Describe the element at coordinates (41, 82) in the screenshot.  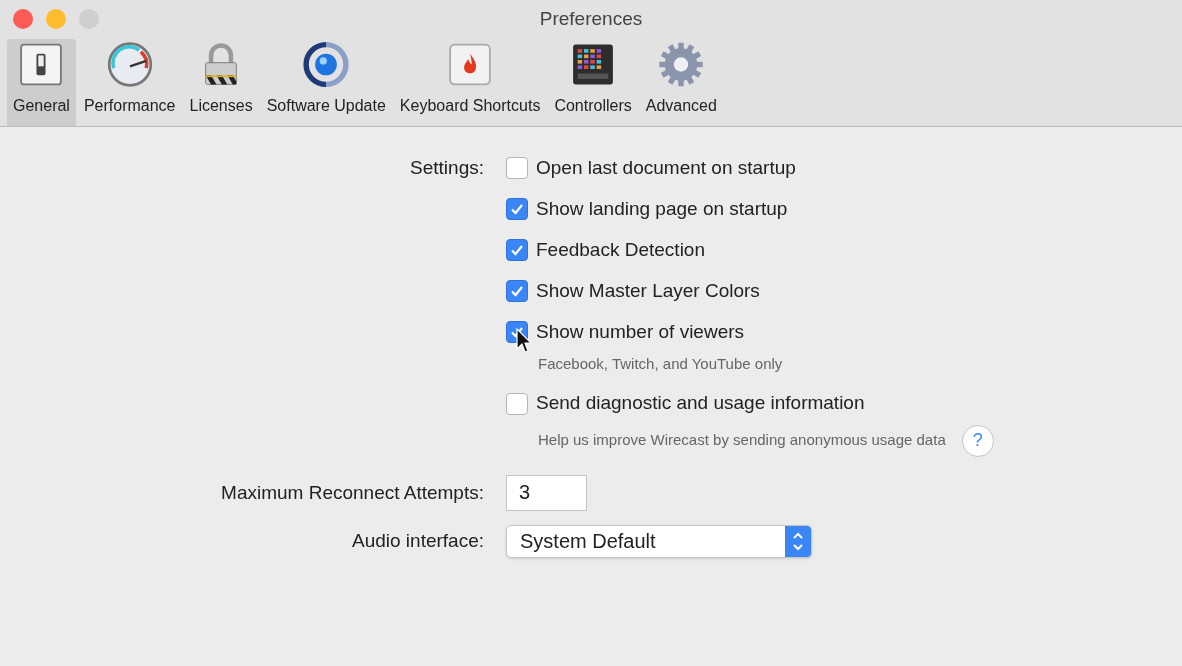
I see `toolbar-tab: General` at that location.